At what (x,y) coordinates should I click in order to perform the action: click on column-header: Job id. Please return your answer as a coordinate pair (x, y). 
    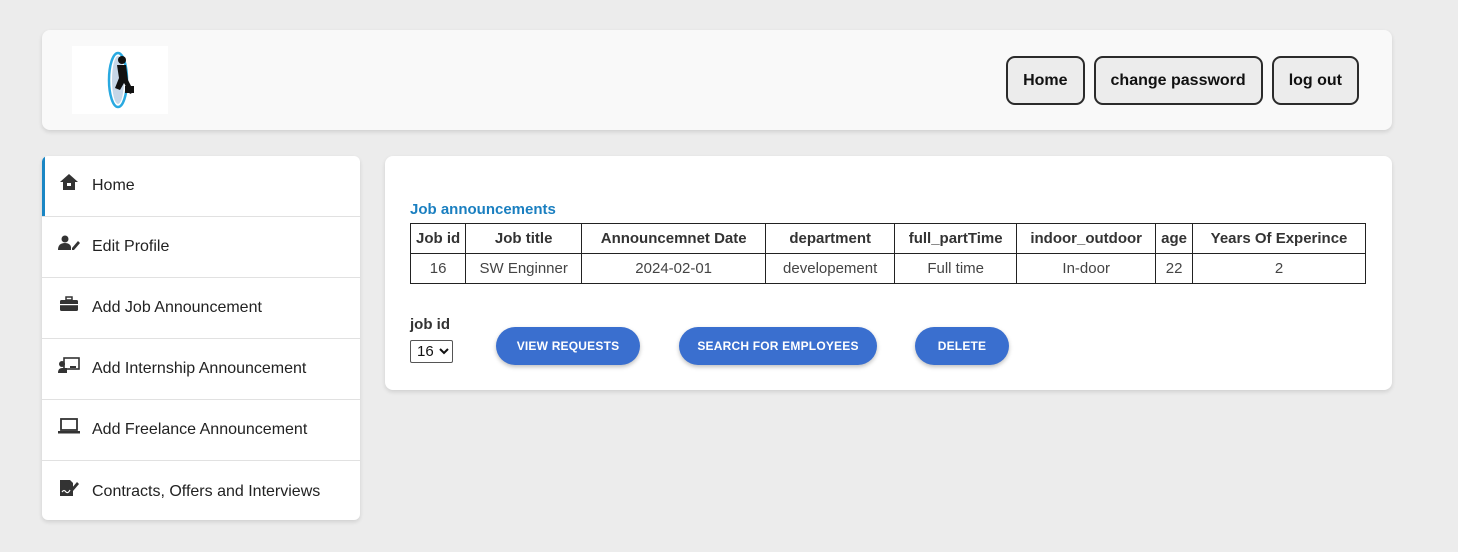
    Looking at the image, I should click on (438, 238).